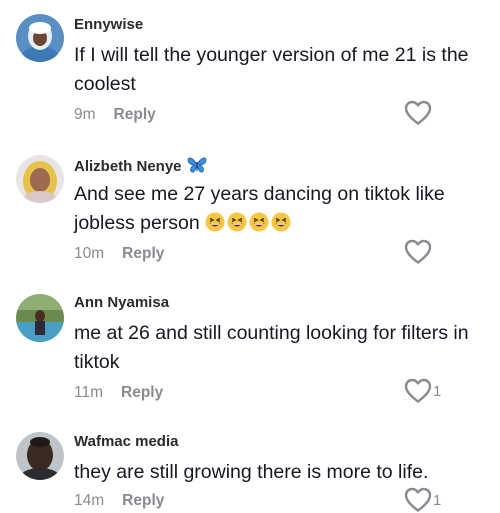  I want to click on emoji-group, so click(249, 223).